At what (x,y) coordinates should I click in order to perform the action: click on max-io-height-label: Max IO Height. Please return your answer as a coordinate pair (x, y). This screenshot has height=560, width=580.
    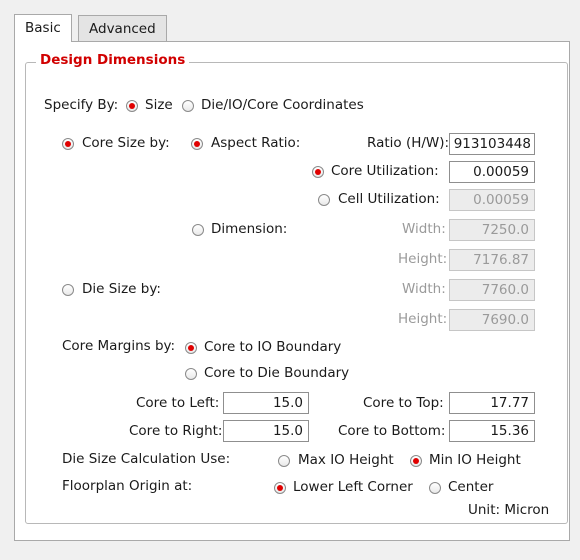
    Looking at the image, I should click on (346, 460).